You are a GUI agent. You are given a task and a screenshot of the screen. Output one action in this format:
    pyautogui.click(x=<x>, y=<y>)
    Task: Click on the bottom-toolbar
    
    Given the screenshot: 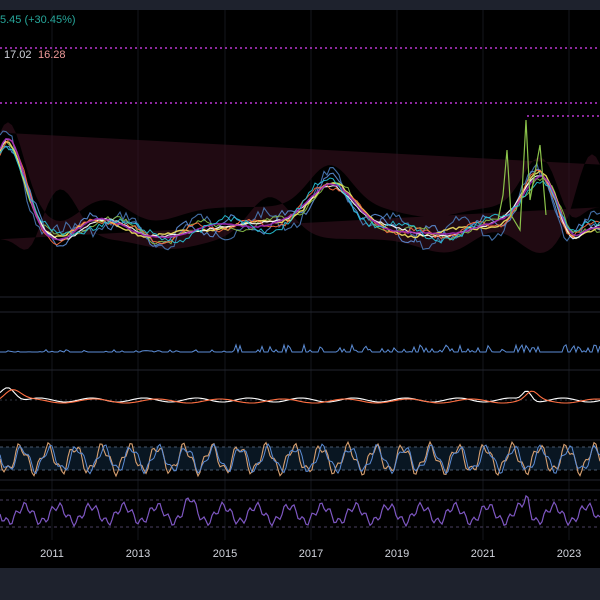 What is the action you would take?
    pyautogui.click(x=300, y=584)
    